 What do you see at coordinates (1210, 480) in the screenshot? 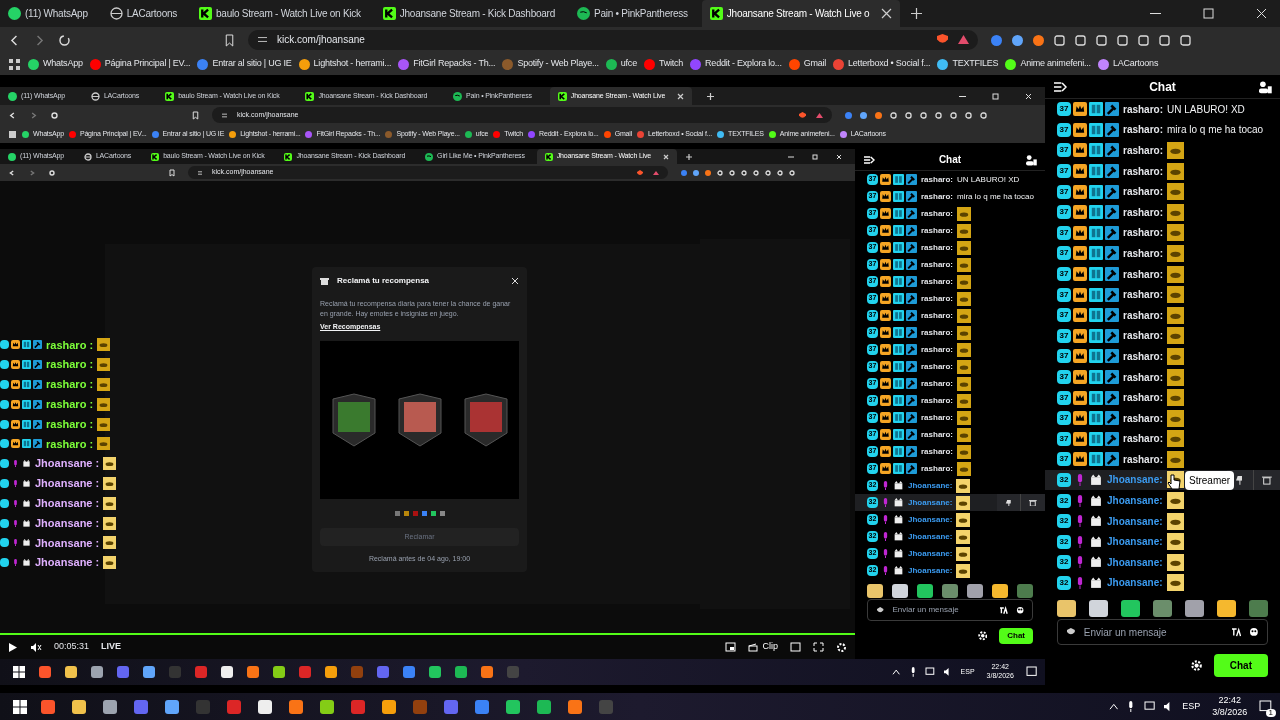
I see `tooltip: Streamer` at bounding box center [1210, 480].